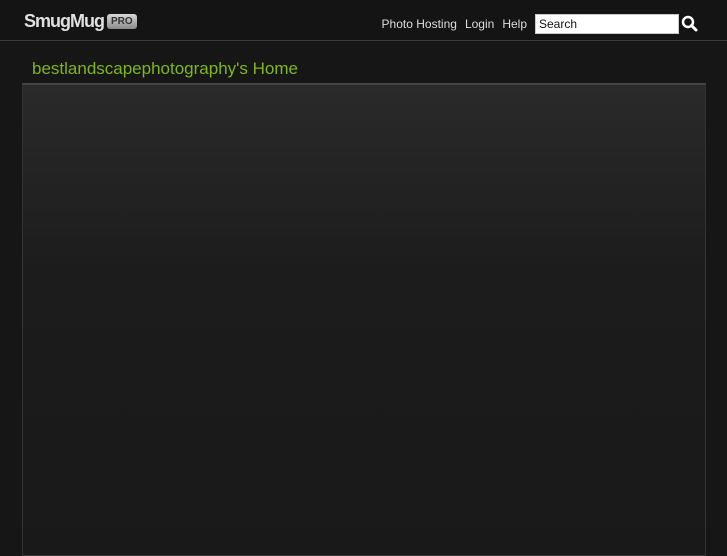 The width and height of the screenshot is (727, 556). Describe the element at coordinates (363, 20) in the screenshot. I see `header: SmugMug PRO Photo Hosting Login Help` at that location.